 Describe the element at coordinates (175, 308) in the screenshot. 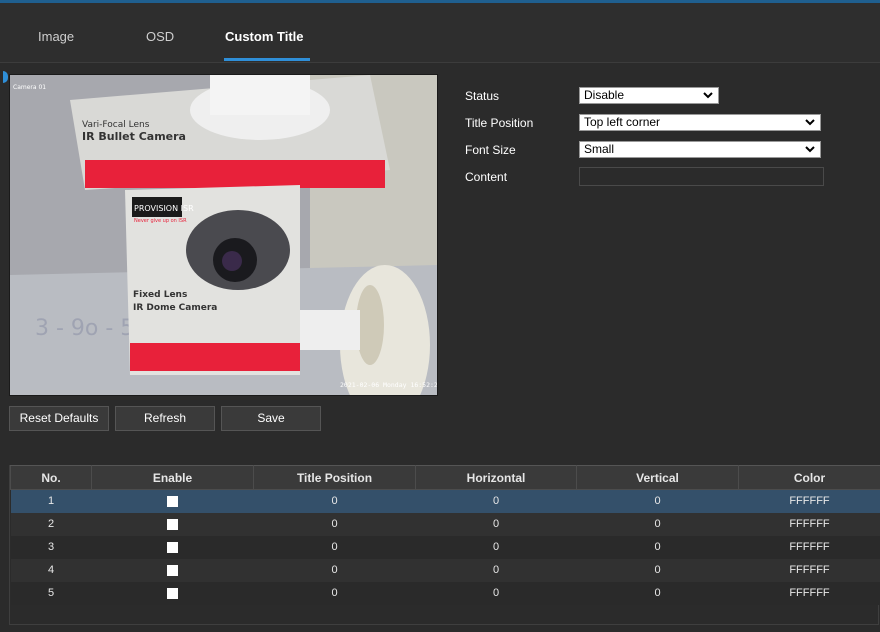

I see `box-bottom-line2: IR Dome Camera` at that location.